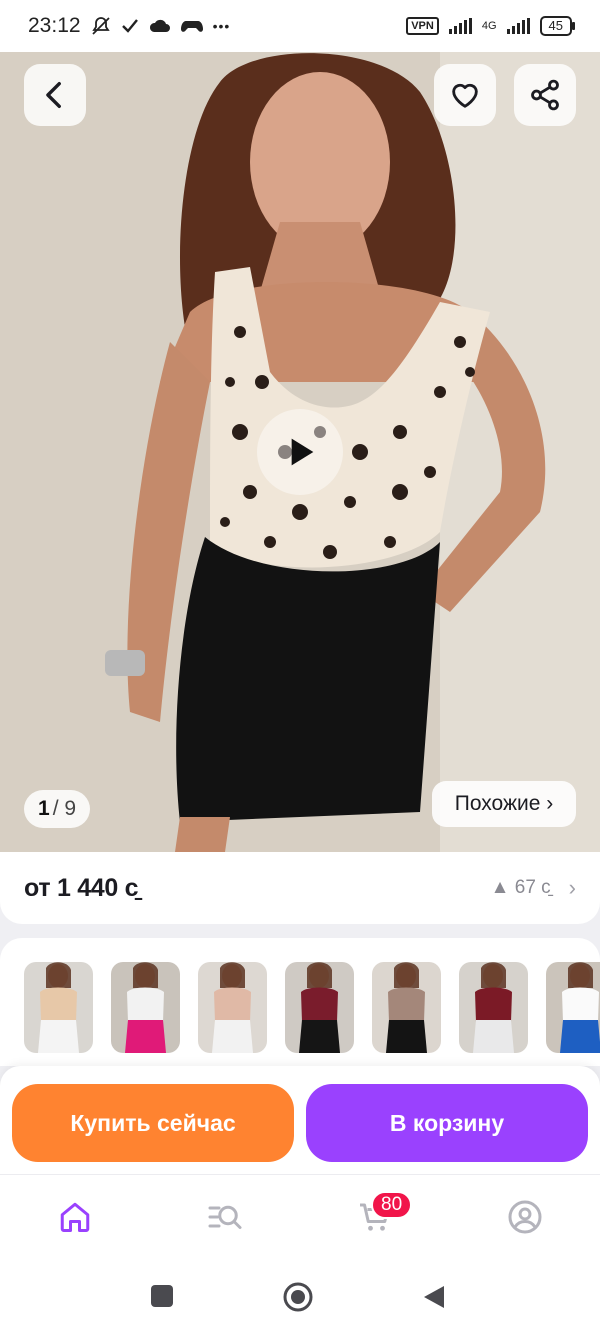 The height and width of the screenshot is (1332, 600). I want to click on add-to-cart-button: В корзину, so click(447, 1123).